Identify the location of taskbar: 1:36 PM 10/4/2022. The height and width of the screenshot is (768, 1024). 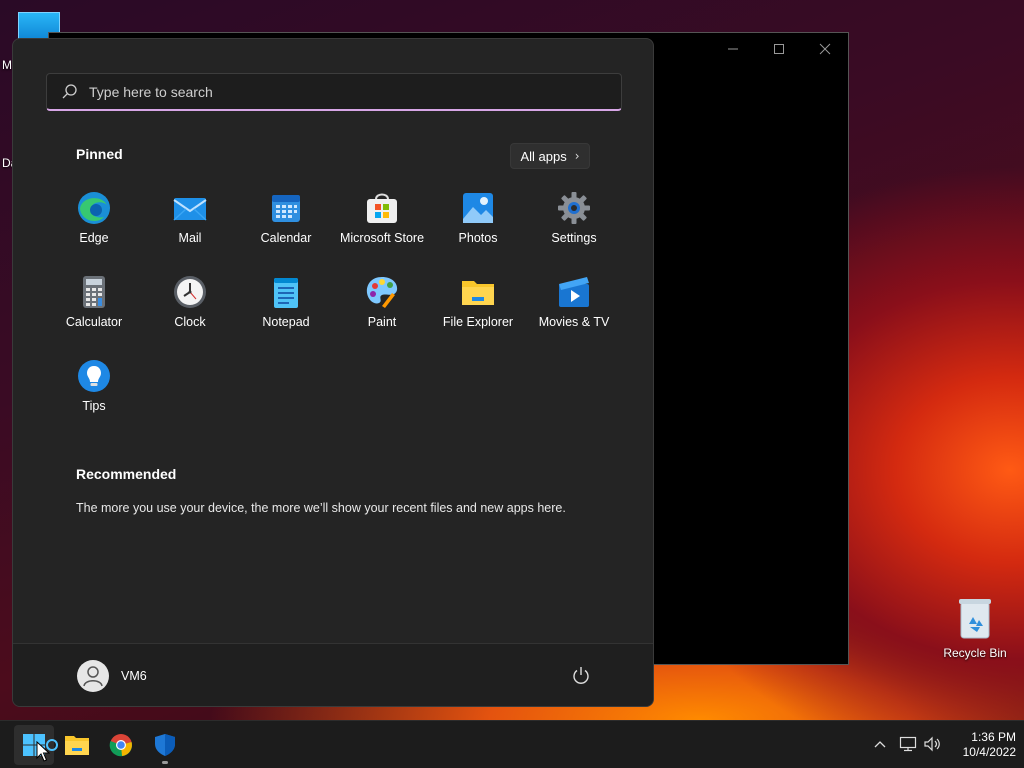
(512, 744).